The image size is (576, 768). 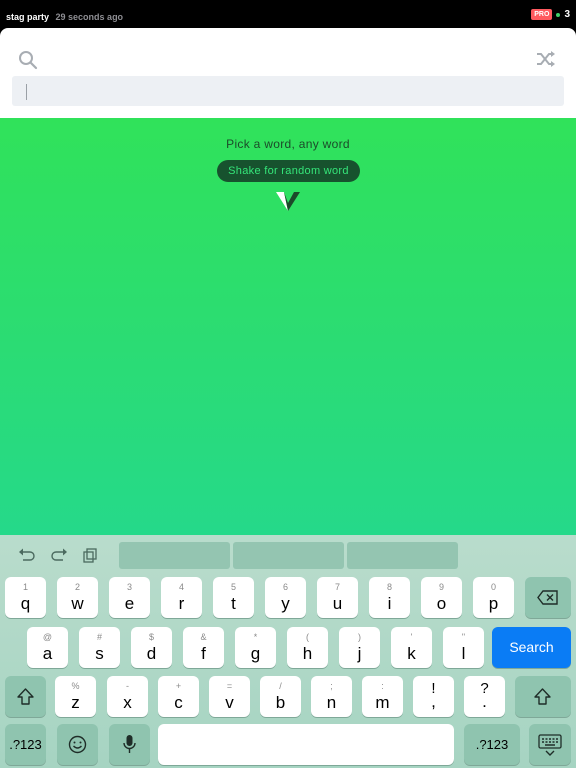 I want to click on key-h: (h, so click(x=307, y=647).